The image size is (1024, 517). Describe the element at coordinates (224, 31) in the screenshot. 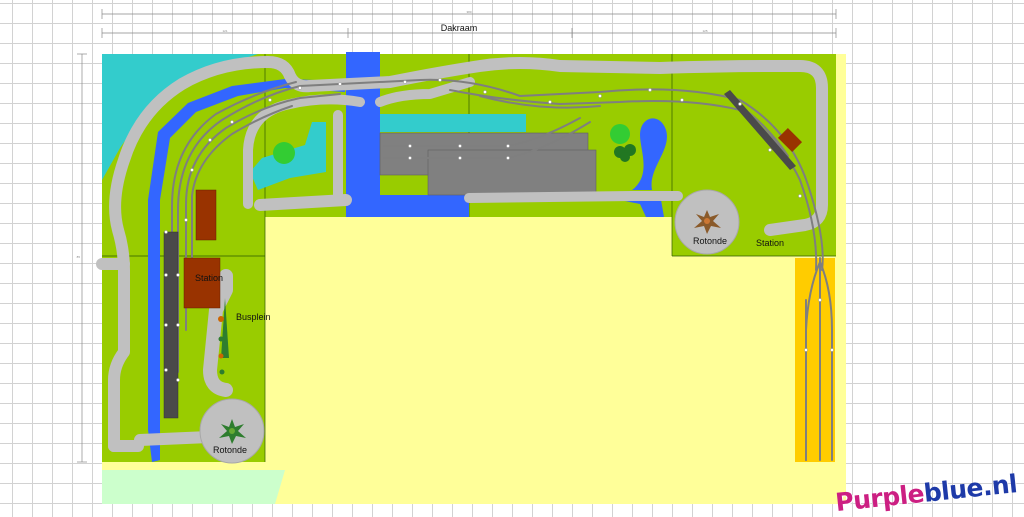

I see `dimension-left: 121` at that location.